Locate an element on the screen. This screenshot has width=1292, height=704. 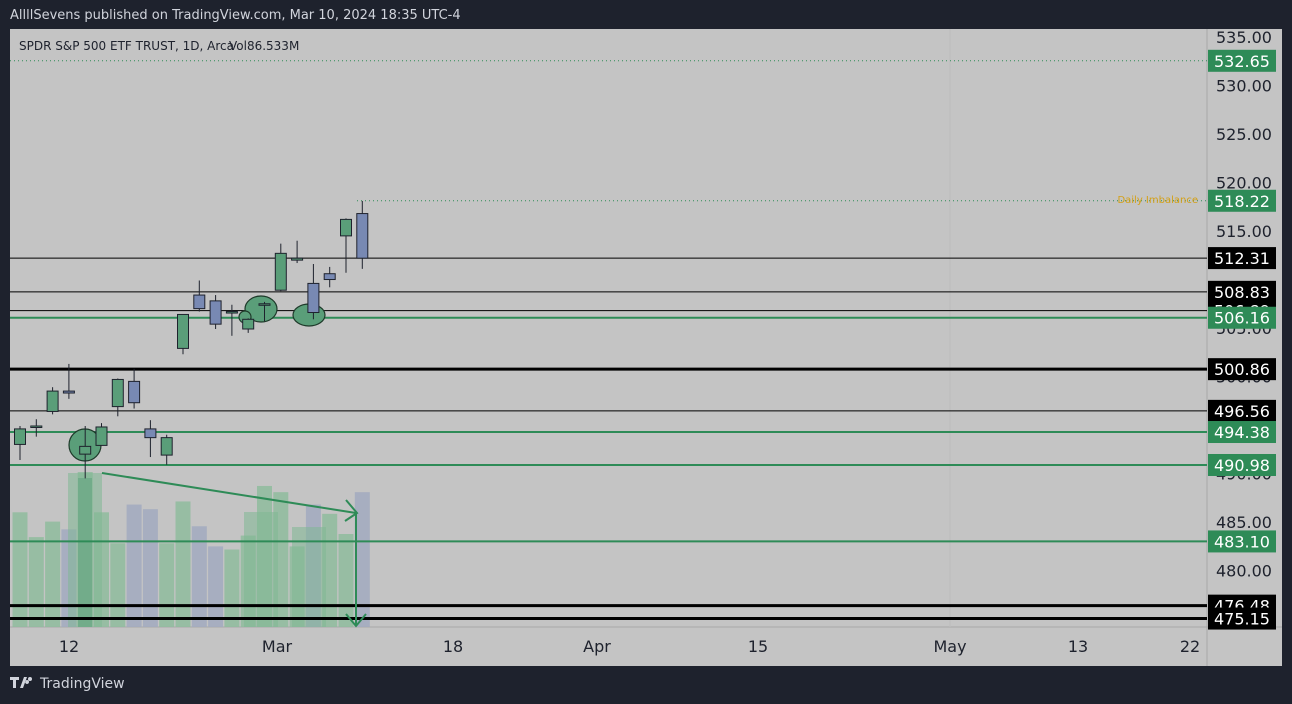
footer-brand: TradingView is located at coordinates (67, 684).